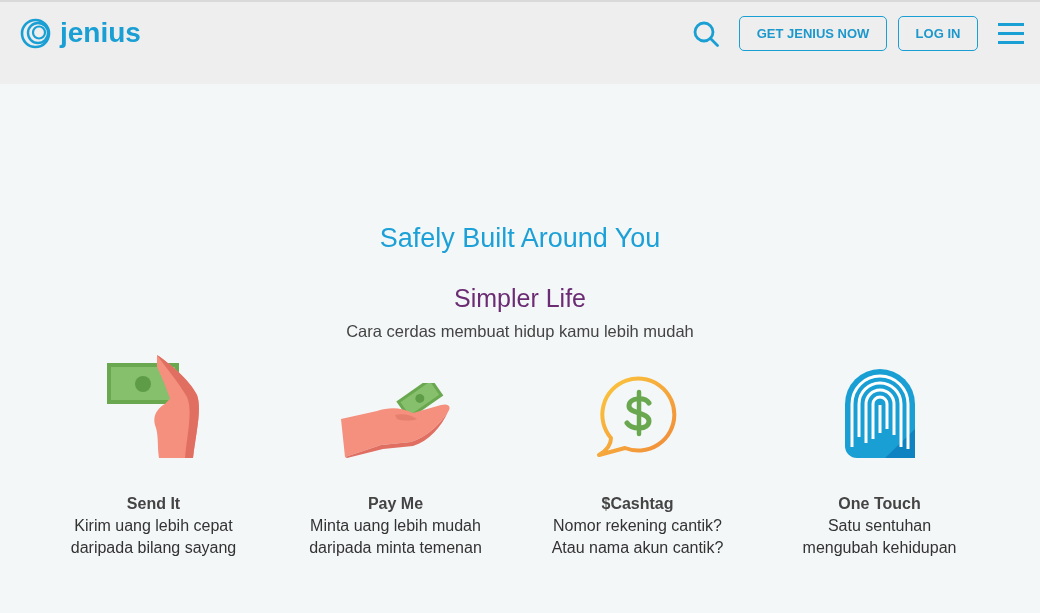  What do you see at coordinates (706, 33) in the screenshot?
I see `search-icon` at bounding box center [706, 33].